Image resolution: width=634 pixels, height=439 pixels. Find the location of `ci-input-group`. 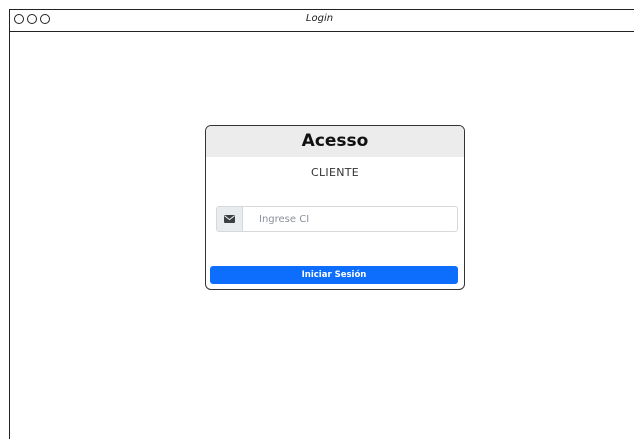

ci-input-group is located at coordinates (337, 219).